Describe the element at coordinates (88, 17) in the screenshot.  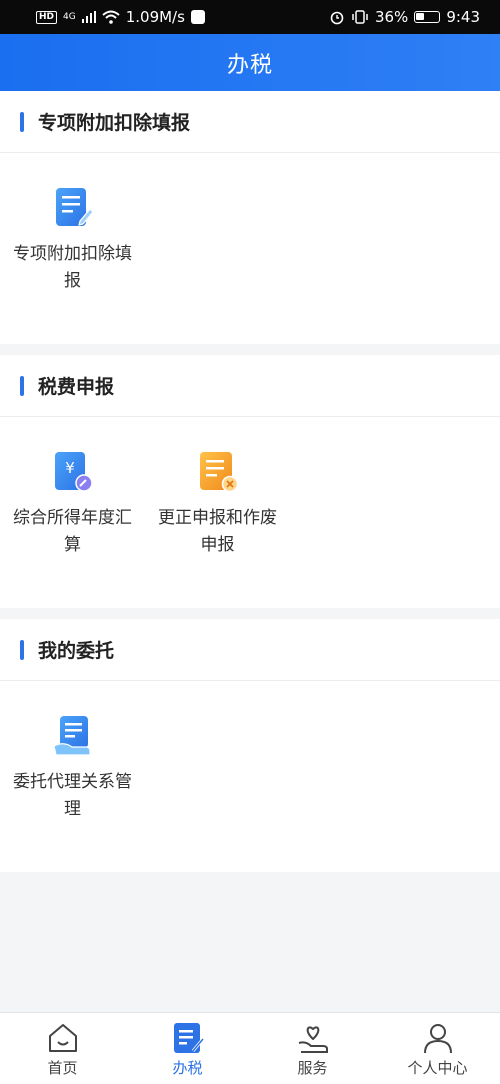
I see `signal-icon` at that location.